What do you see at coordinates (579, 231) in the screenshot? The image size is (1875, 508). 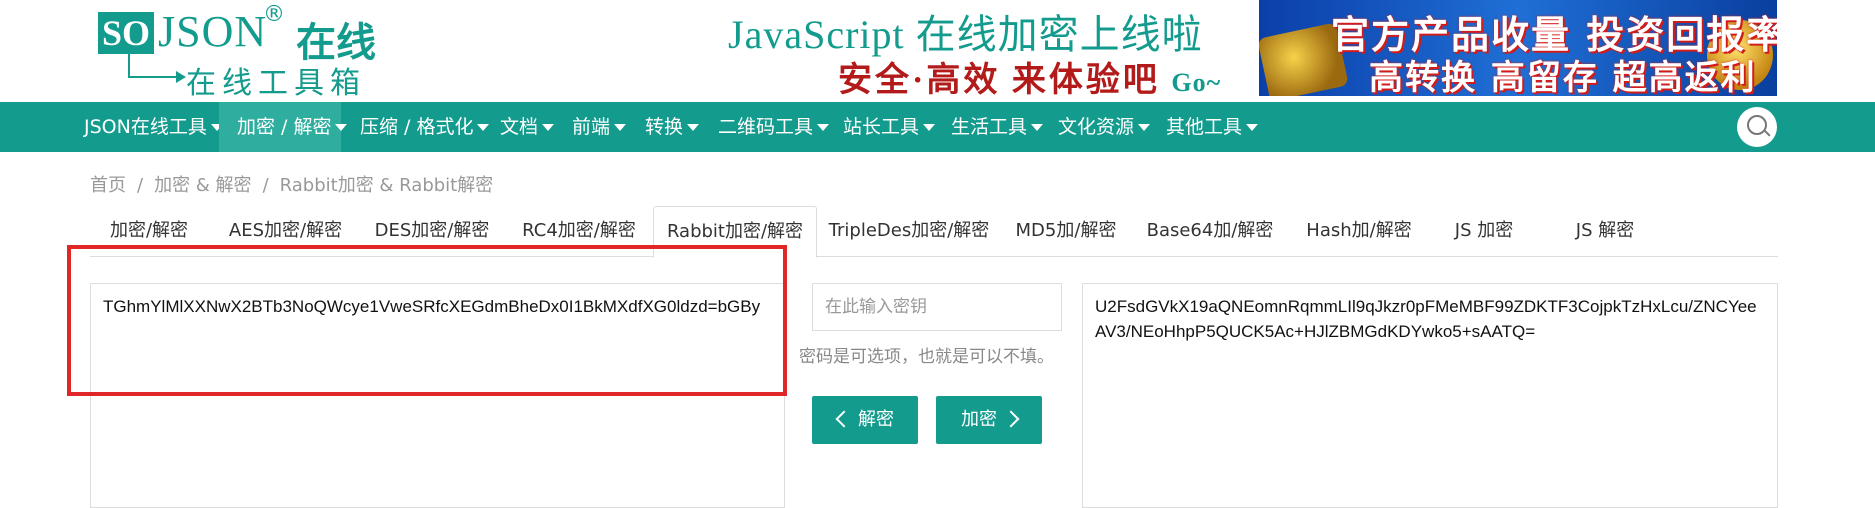 I see `tab-rc4: RC4加密/解密` at bounding box center [579, 231].